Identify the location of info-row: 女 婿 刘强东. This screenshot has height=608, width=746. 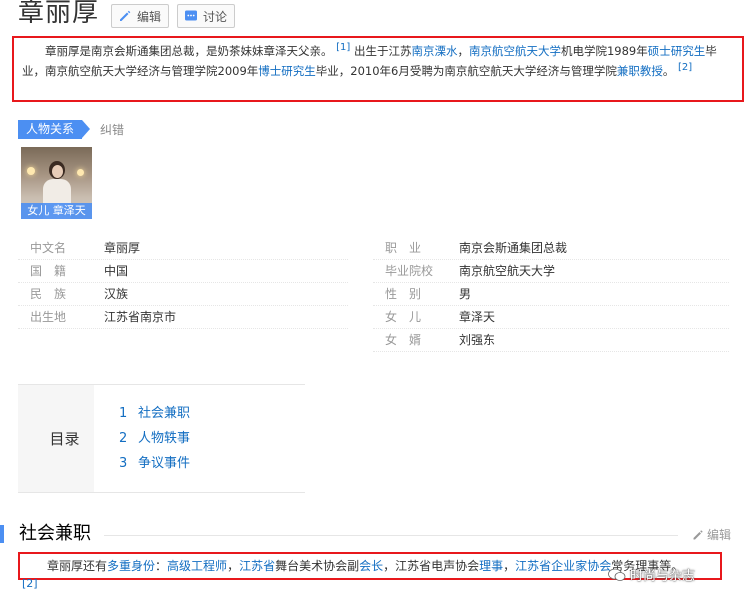
(551, 340).